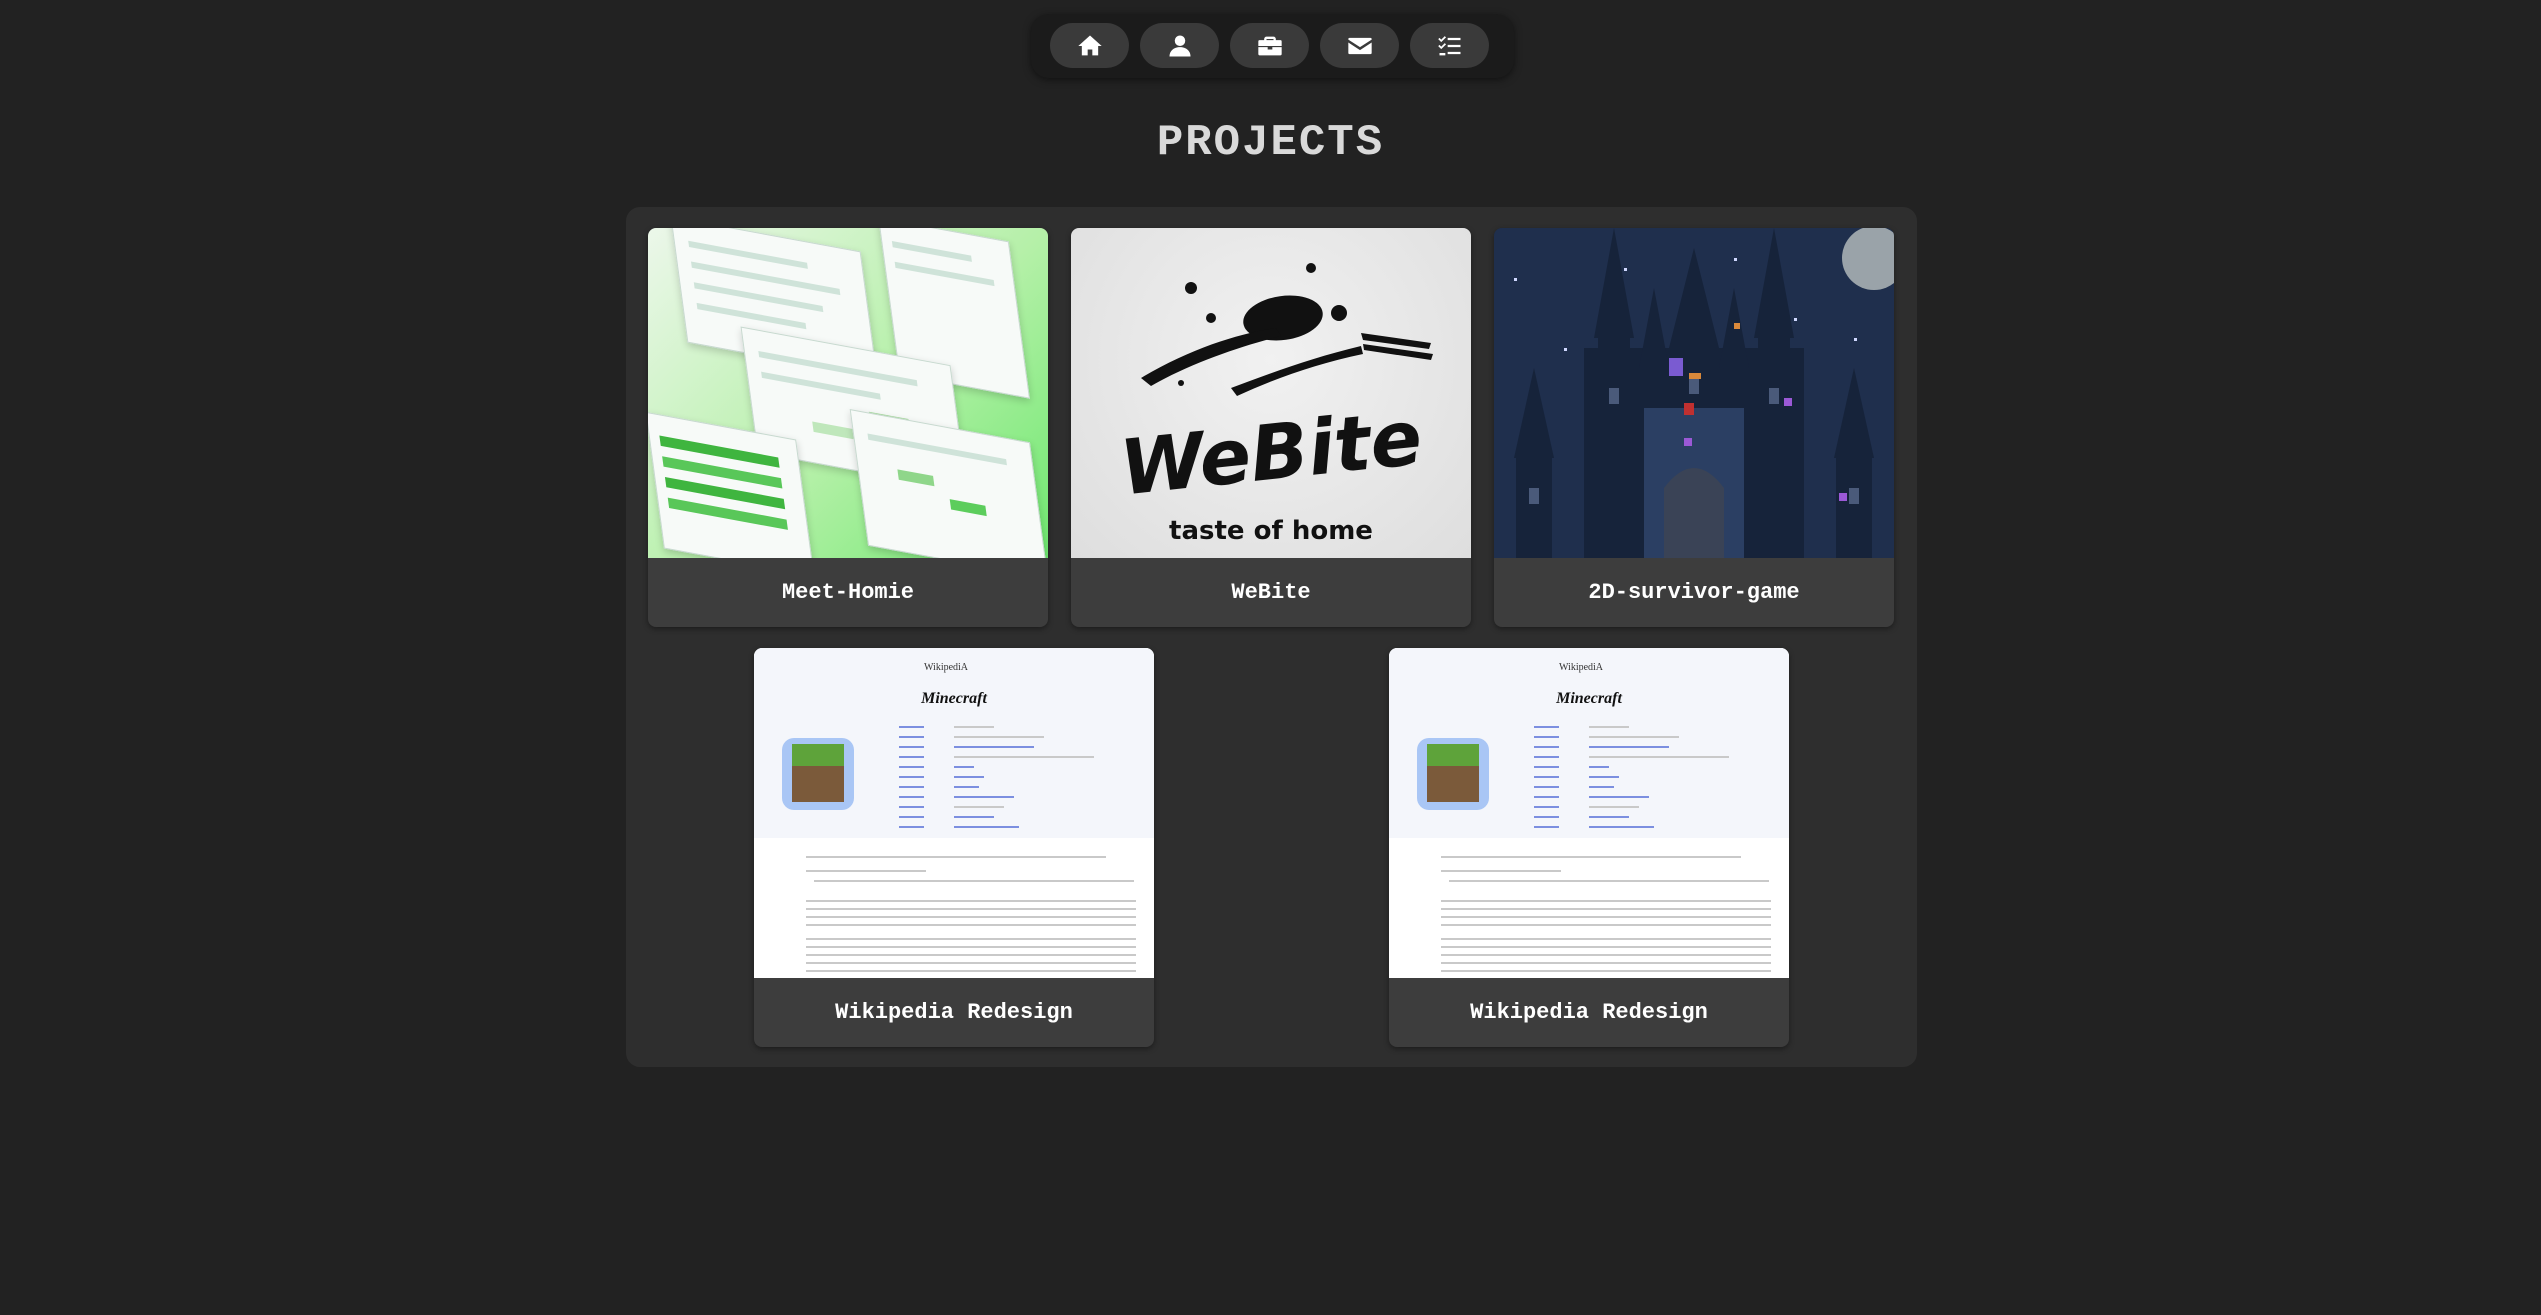  Describe the element at coordinates (848, 592) in the screenshot. I see `project-title: Meet-Homie` at that location.